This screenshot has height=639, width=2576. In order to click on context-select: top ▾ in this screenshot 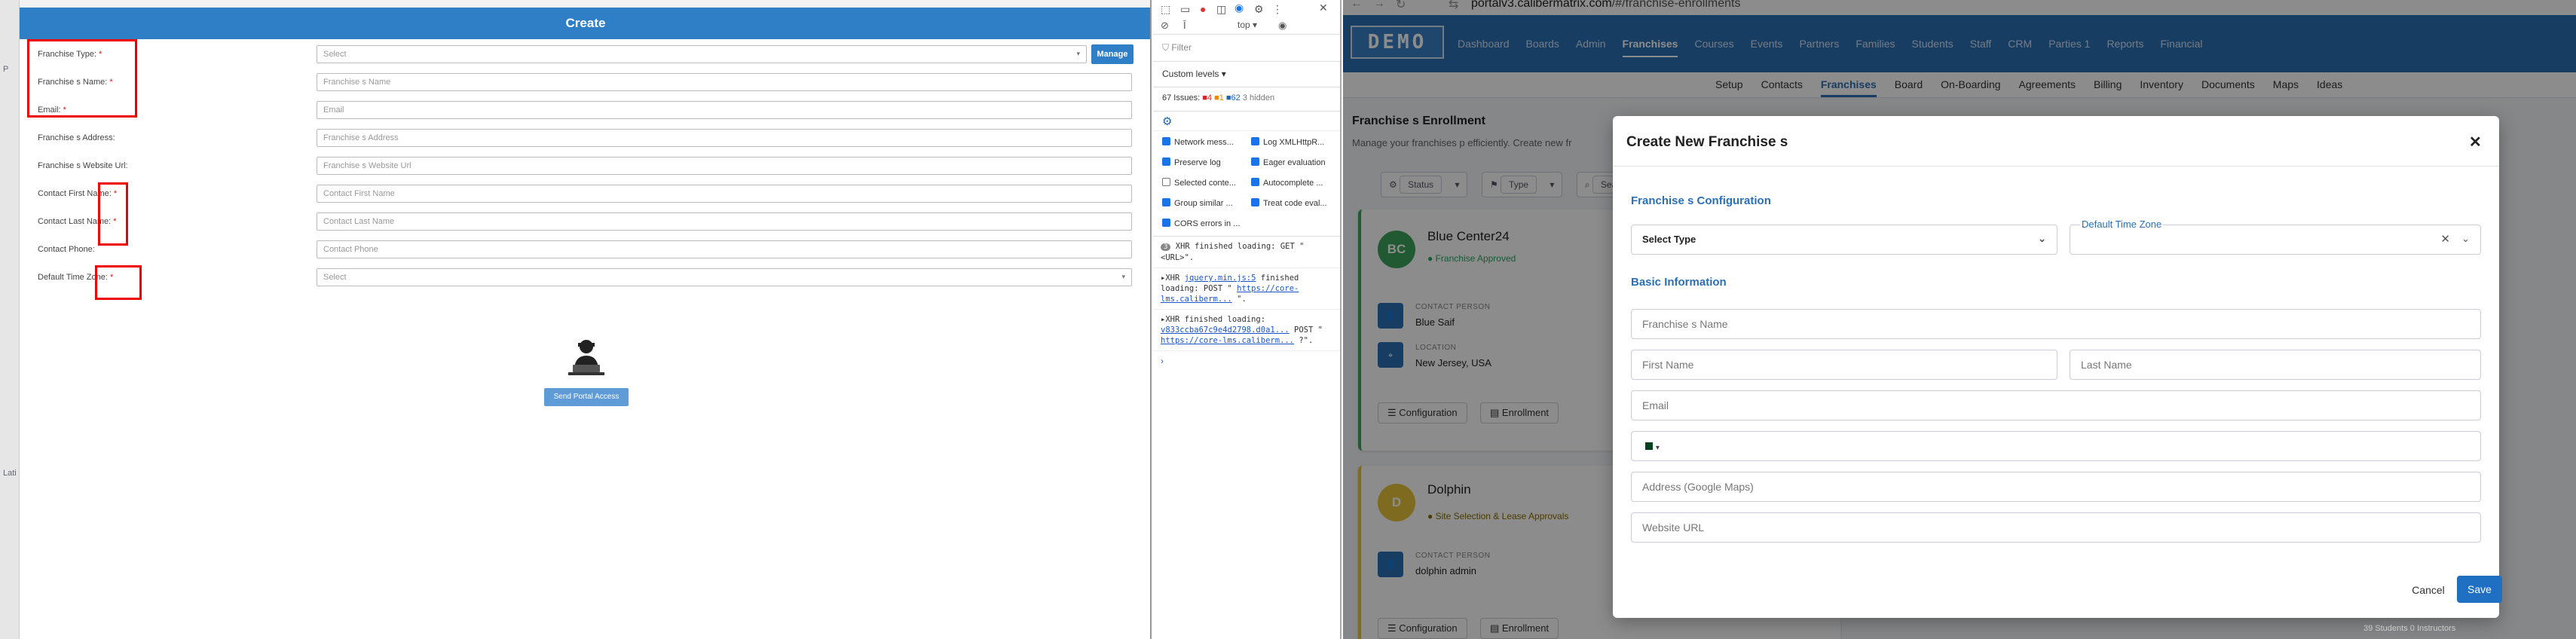, I will do `click(1247, 25)`.